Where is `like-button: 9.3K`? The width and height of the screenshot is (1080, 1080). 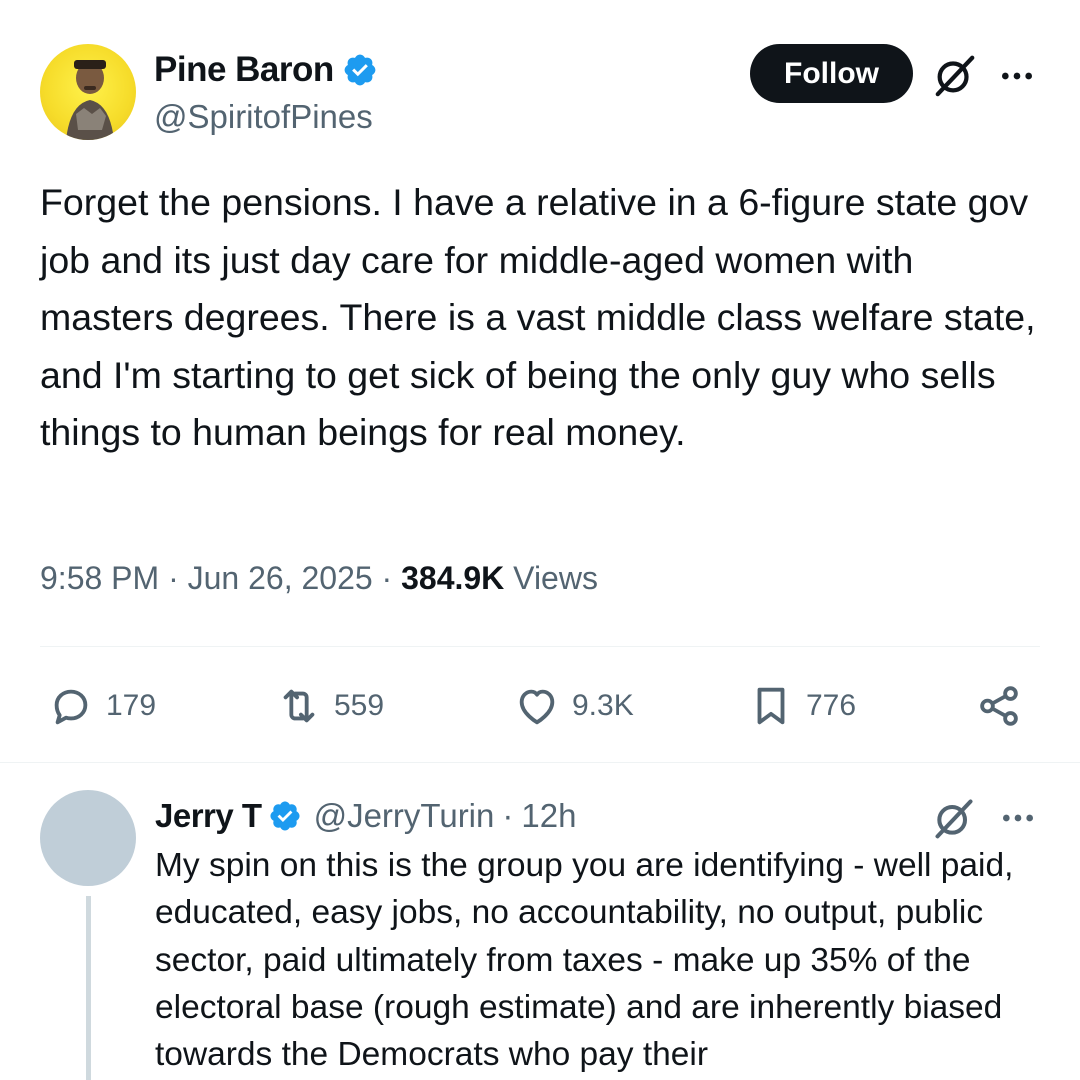 like-button: 9.3K is located at coordinates (574, 706).